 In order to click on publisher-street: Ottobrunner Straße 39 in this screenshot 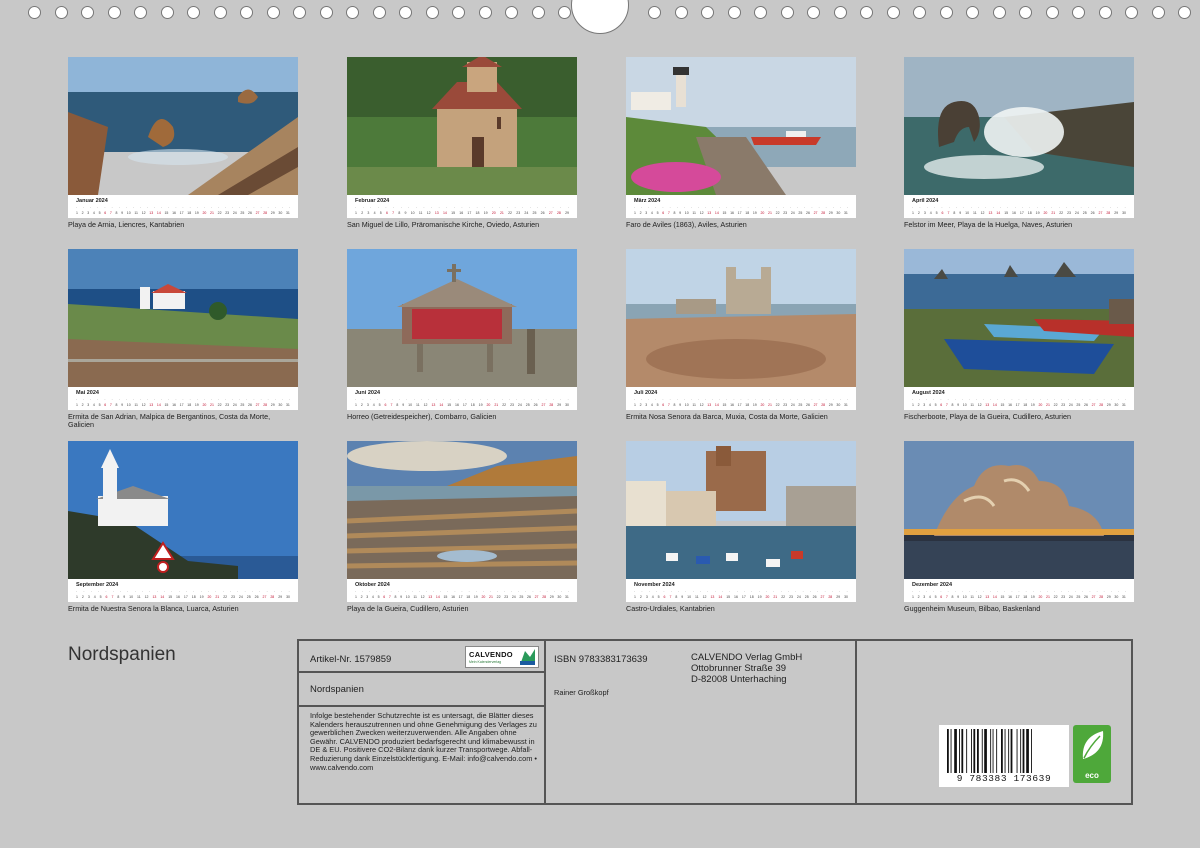, I will do `click(739, 668)`.